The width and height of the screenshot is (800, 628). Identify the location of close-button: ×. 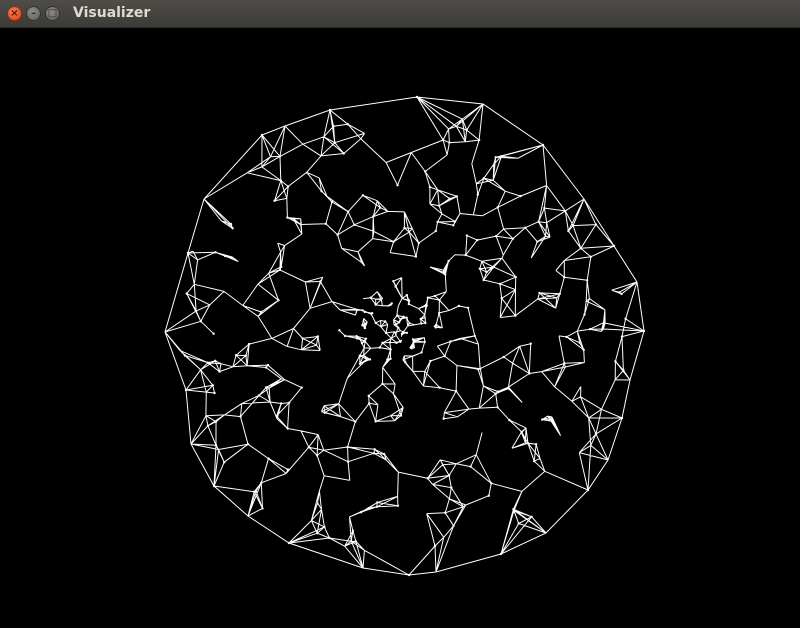
(14, 13).